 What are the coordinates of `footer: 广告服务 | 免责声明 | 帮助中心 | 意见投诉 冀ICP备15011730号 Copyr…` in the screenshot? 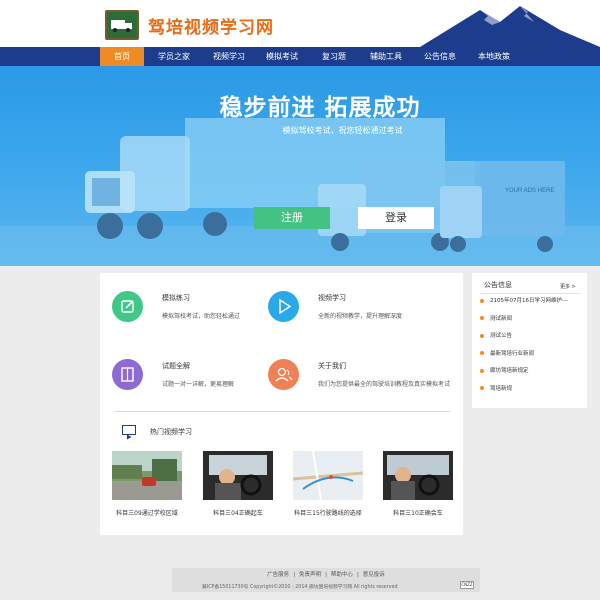 It's located at (326, 580).